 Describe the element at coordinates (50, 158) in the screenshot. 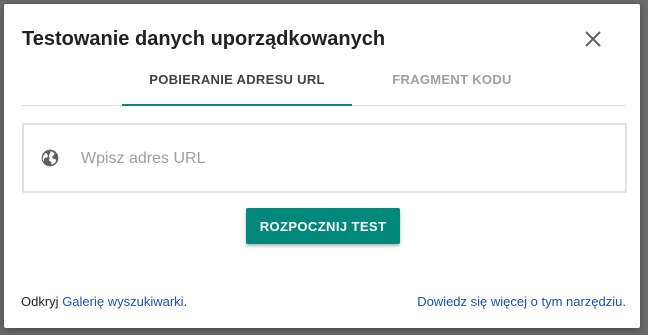

I see `globe-icon` at that location.